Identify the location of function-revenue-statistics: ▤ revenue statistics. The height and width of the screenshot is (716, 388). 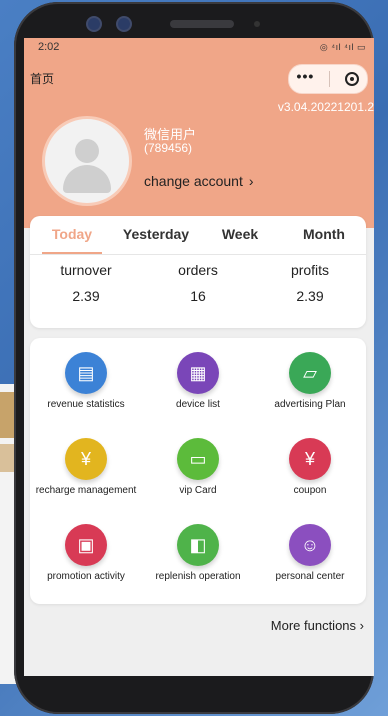
(86, 392).